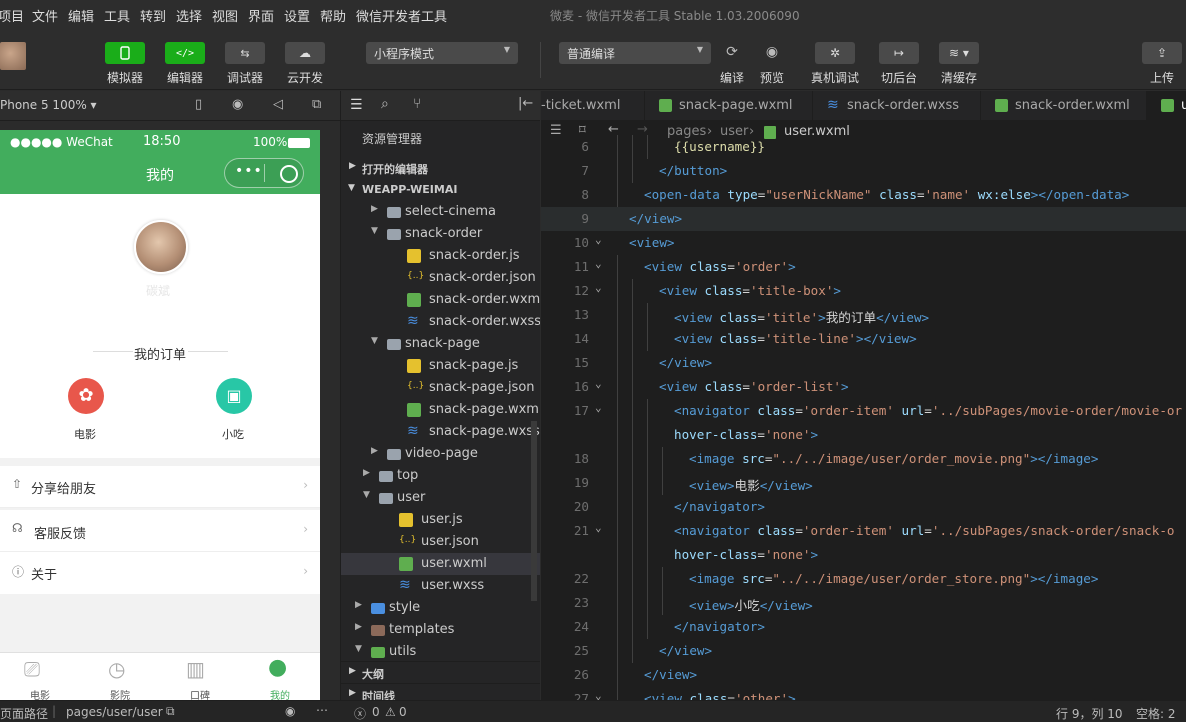 The width and height of the screenshot is (1186, 722). I want to click on editor-toggle-button: </>, so click(185, 53).